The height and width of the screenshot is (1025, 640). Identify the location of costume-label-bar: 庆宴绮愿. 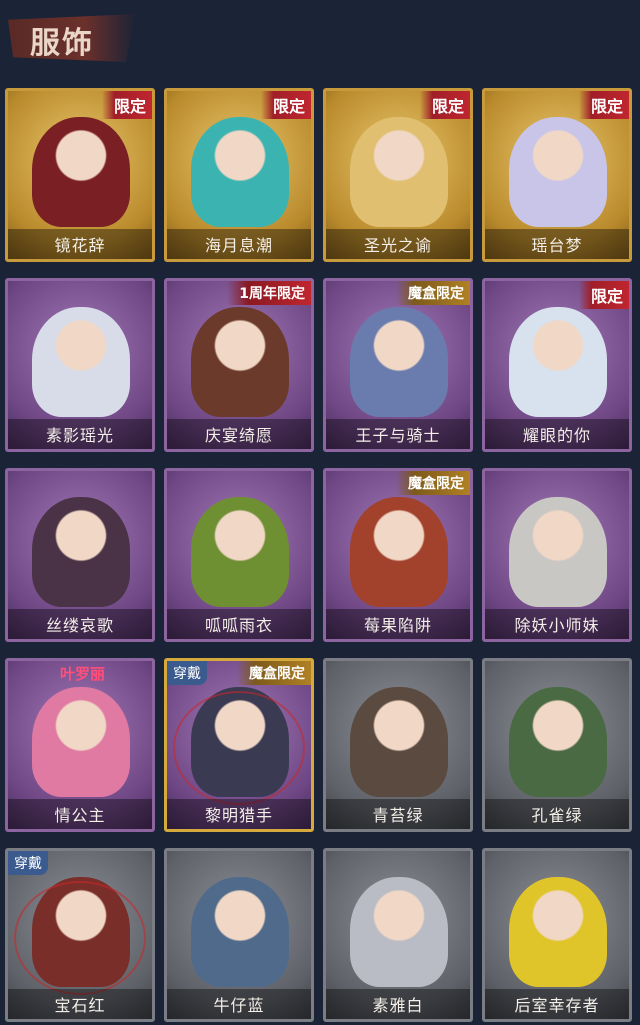
(239, 434).